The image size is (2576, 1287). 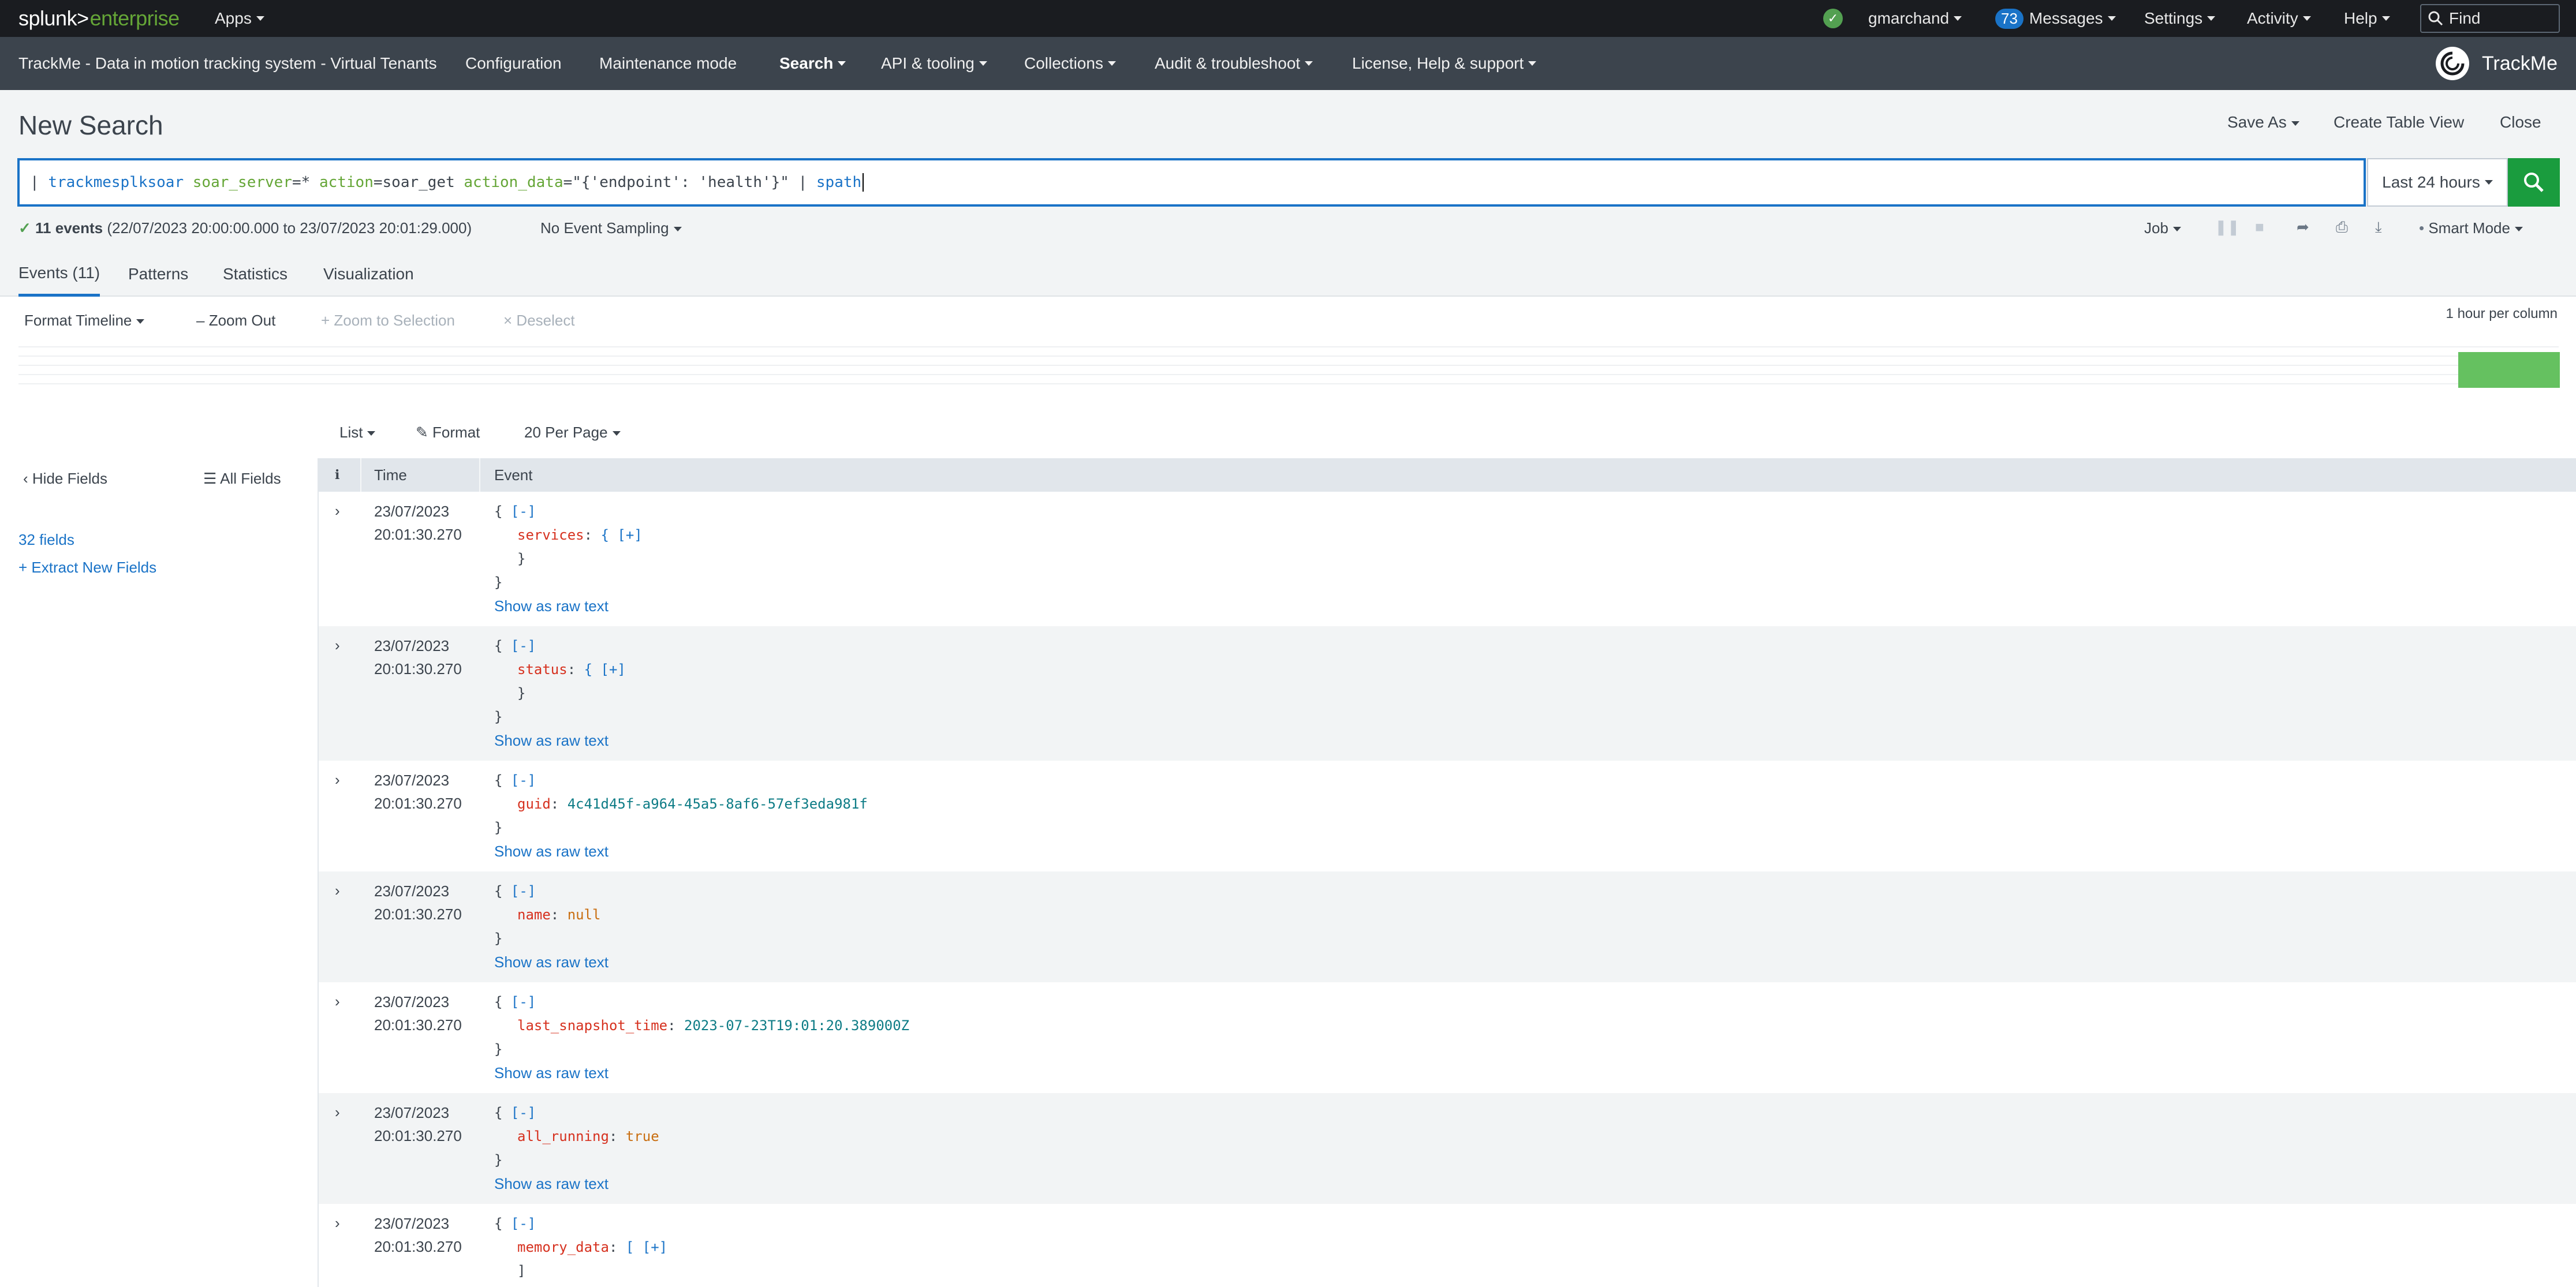 What do you see at coordinates (388, 321) in the screenshot?
I see `zoom-to-selection-button: + Zoom to Selection` at bounding box center [388, 321].